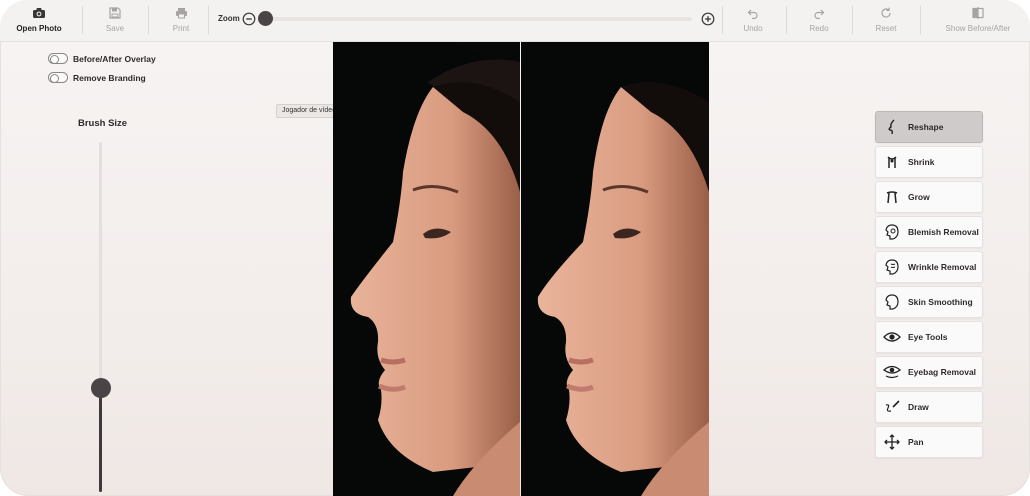 The width and height of the screenshot is (1030, 496). I want to click on tool-skin-smoothing: Skin Smoothing, so click(929, 302).